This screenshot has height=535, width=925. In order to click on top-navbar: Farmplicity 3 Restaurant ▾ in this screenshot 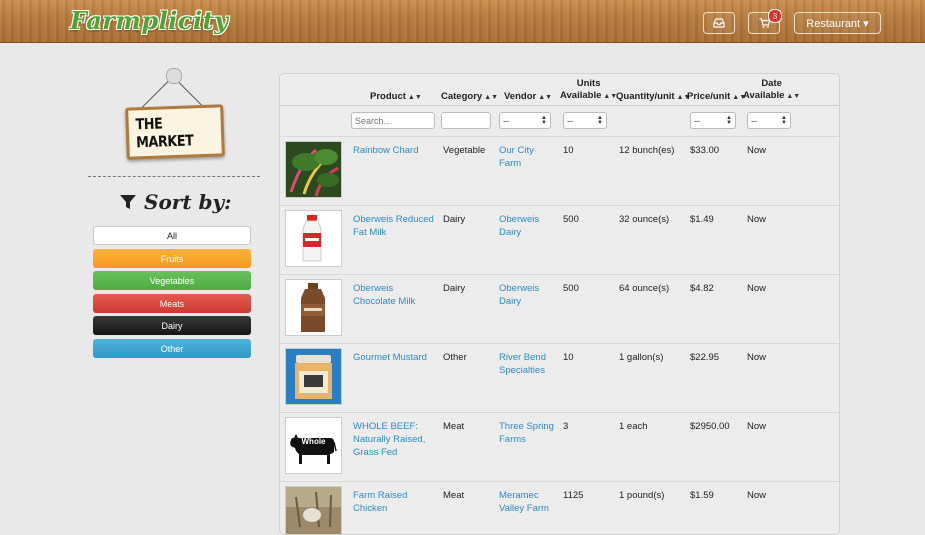, I will do `click(462, 21)`.